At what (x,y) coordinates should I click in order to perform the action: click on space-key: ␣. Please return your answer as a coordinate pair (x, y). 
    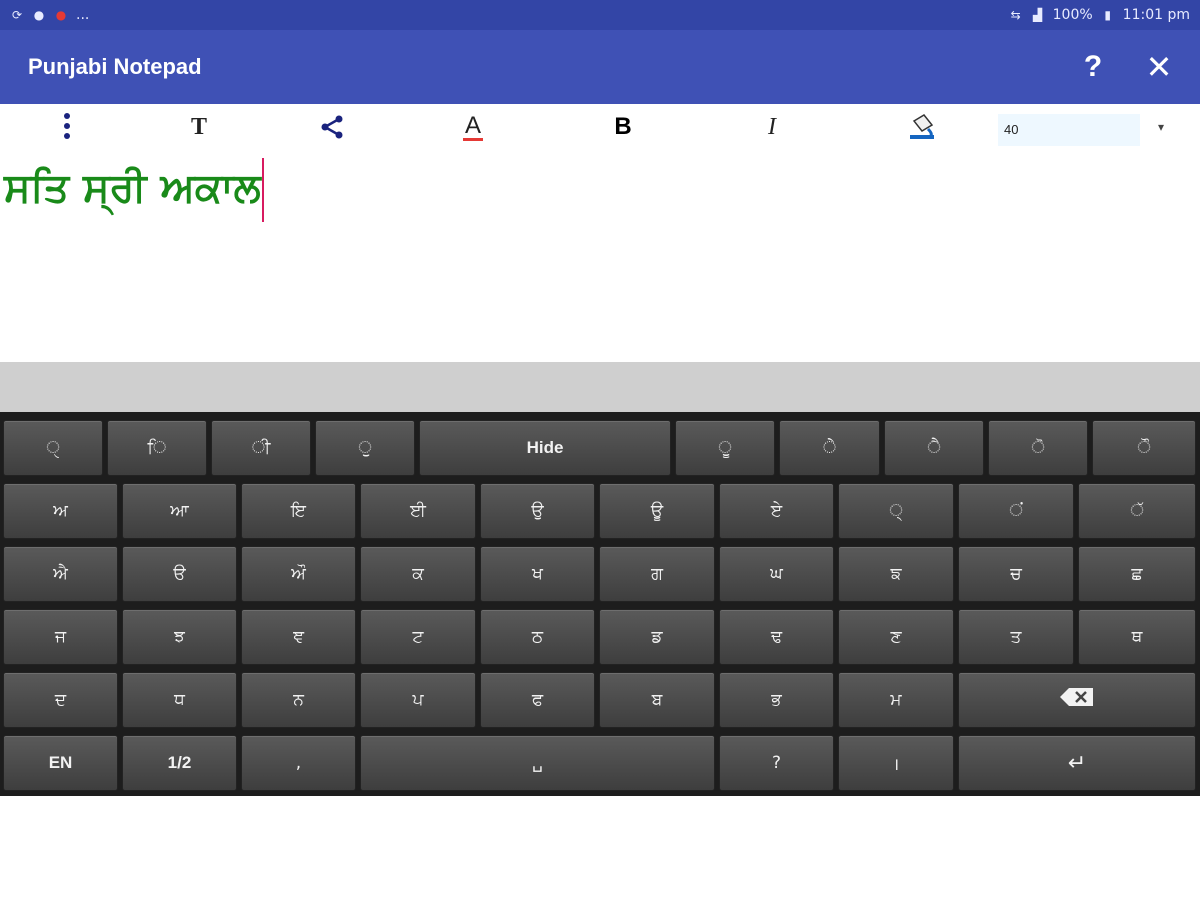
    Looking at the image, I should click on (537, 763).